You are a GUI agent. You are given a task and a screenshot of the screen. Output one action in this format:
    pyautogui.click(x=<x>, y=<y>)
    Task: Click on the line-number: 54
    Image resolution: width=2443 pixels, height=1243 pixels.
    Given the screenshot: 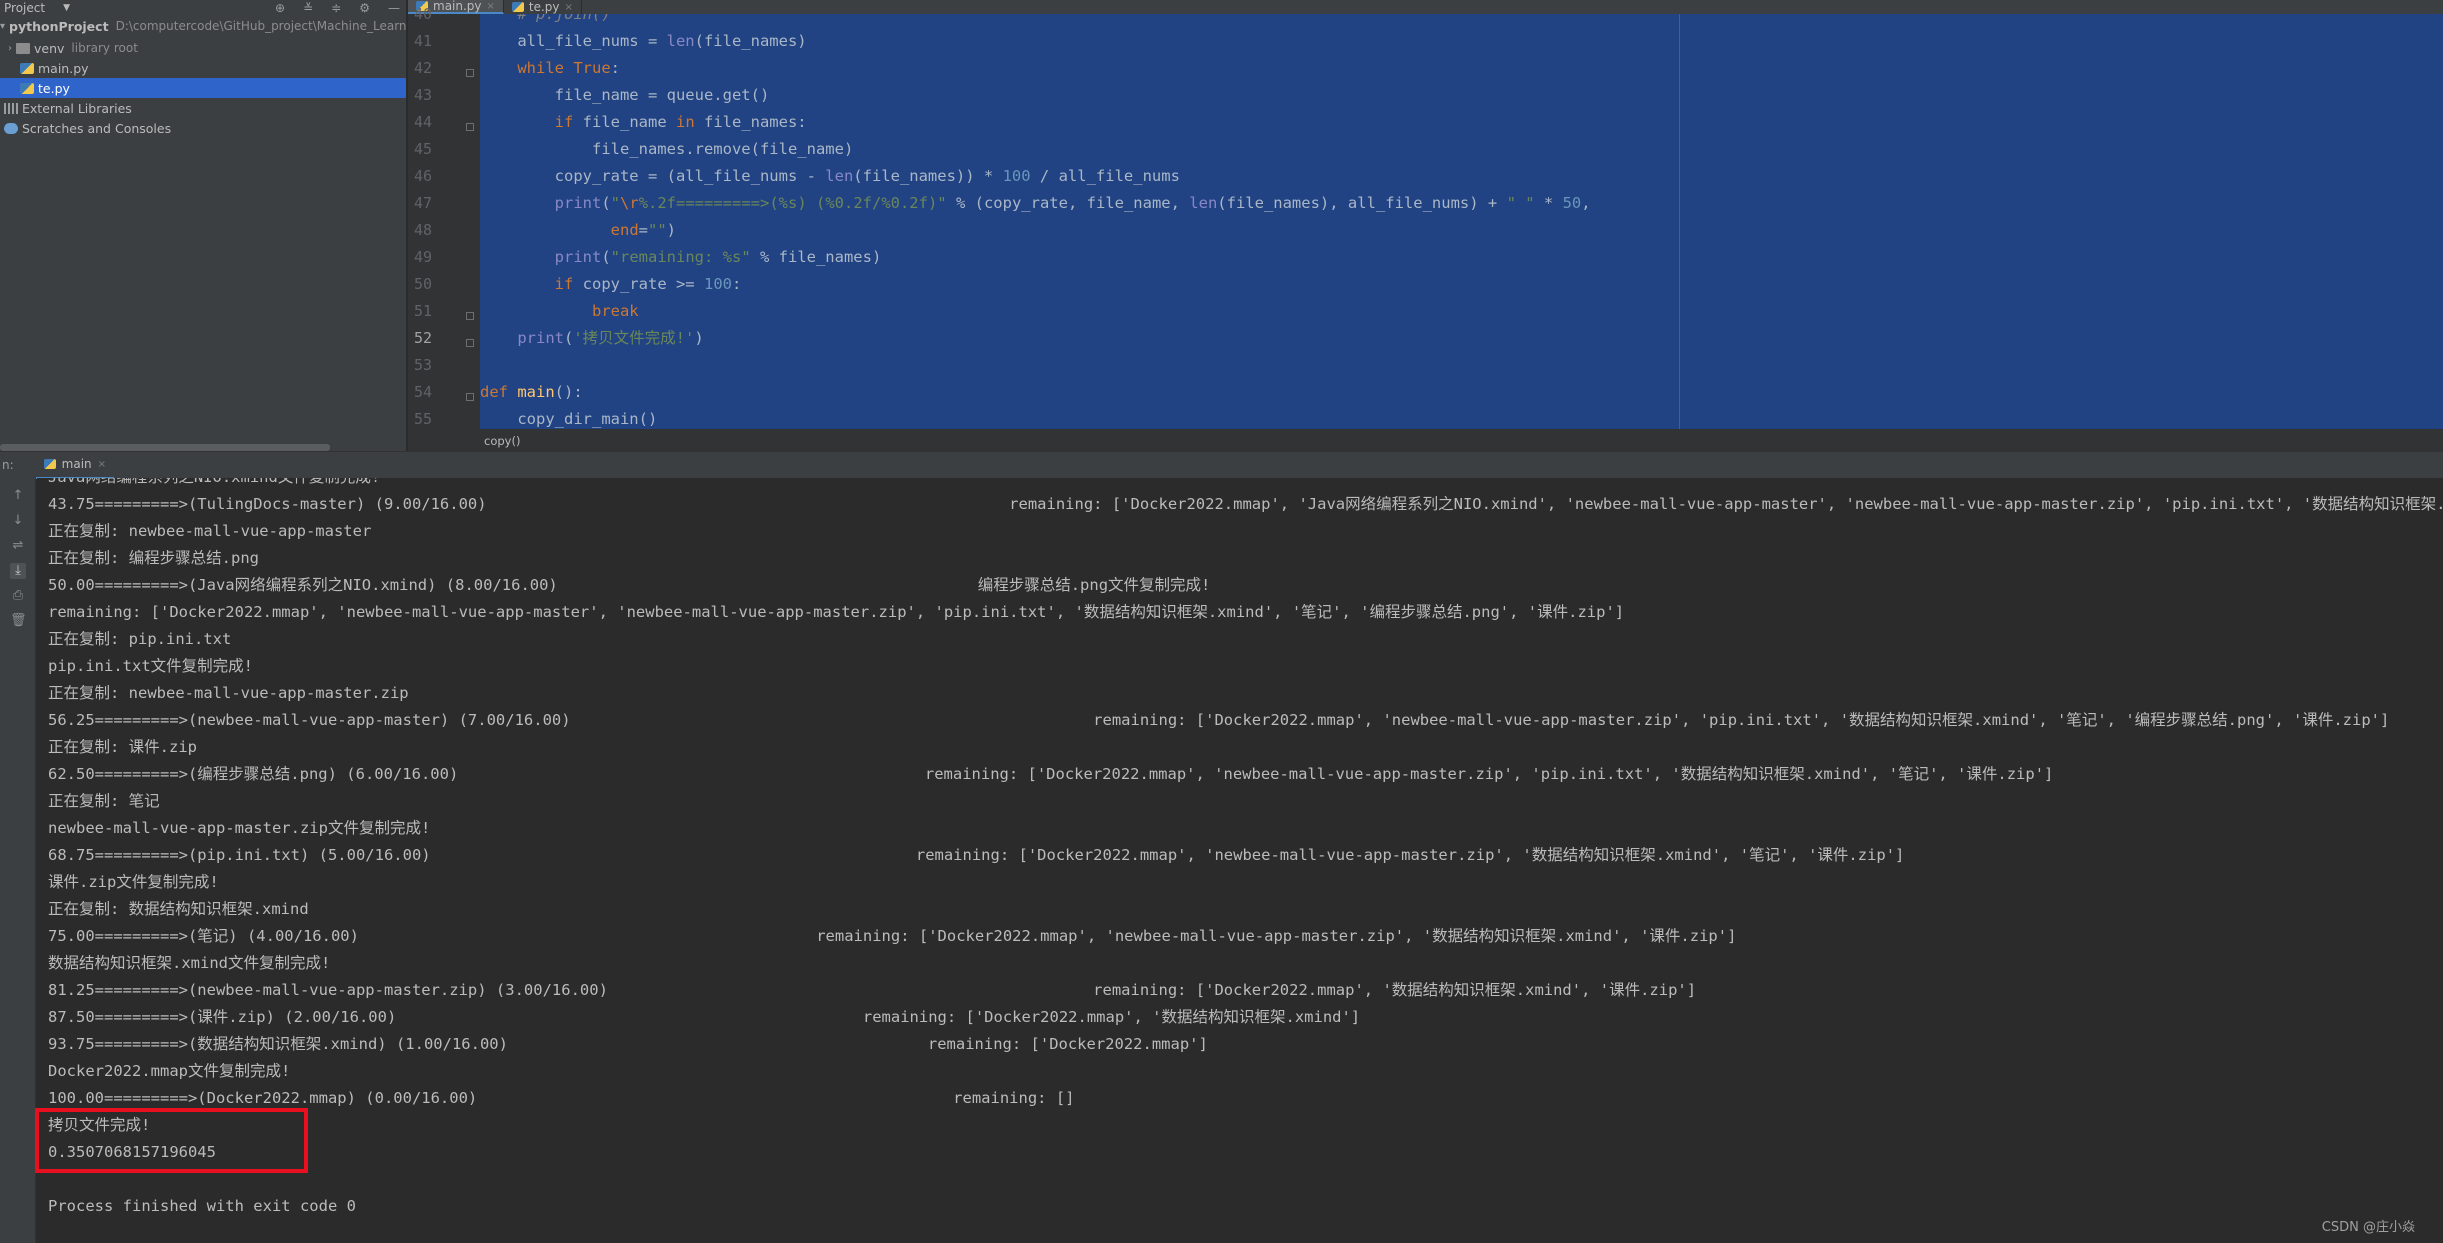 What is the action you would take?
    pyautogui.click(x=423, y=392)
    